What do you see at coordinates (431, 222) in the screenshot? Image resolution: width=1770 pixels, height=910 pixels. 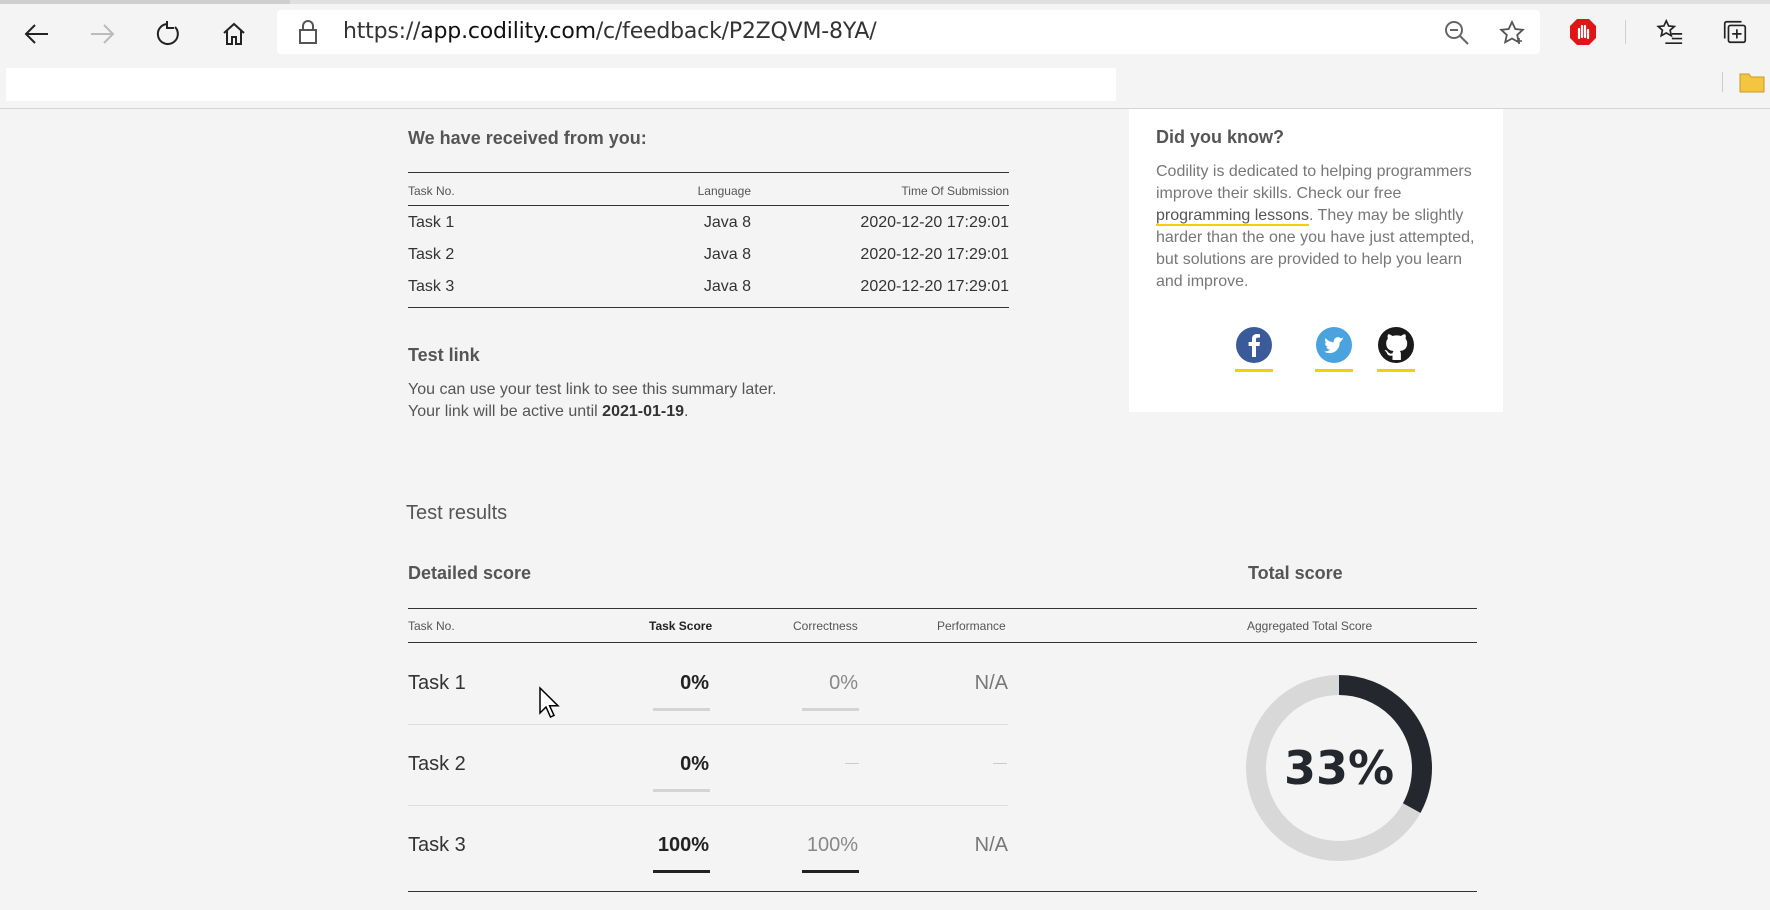 I see `submission-task: Task 1` at bounding box center [431, 222].